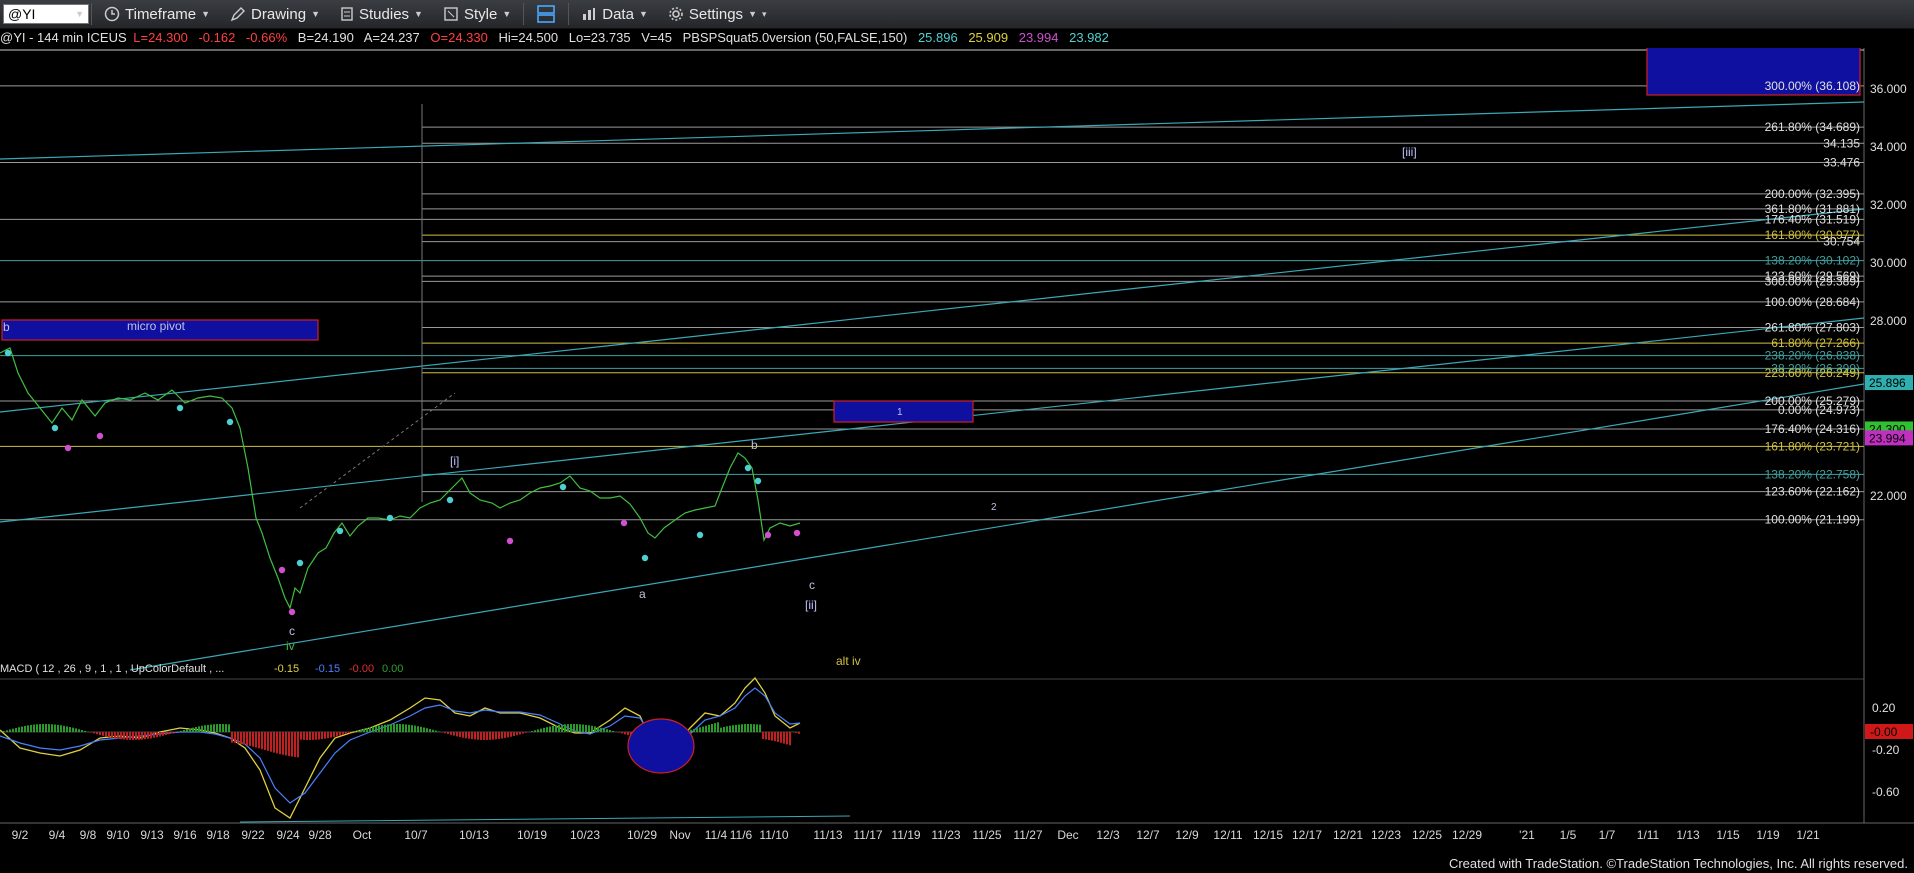  I want to click on pencil-icon, so click(238, 14).